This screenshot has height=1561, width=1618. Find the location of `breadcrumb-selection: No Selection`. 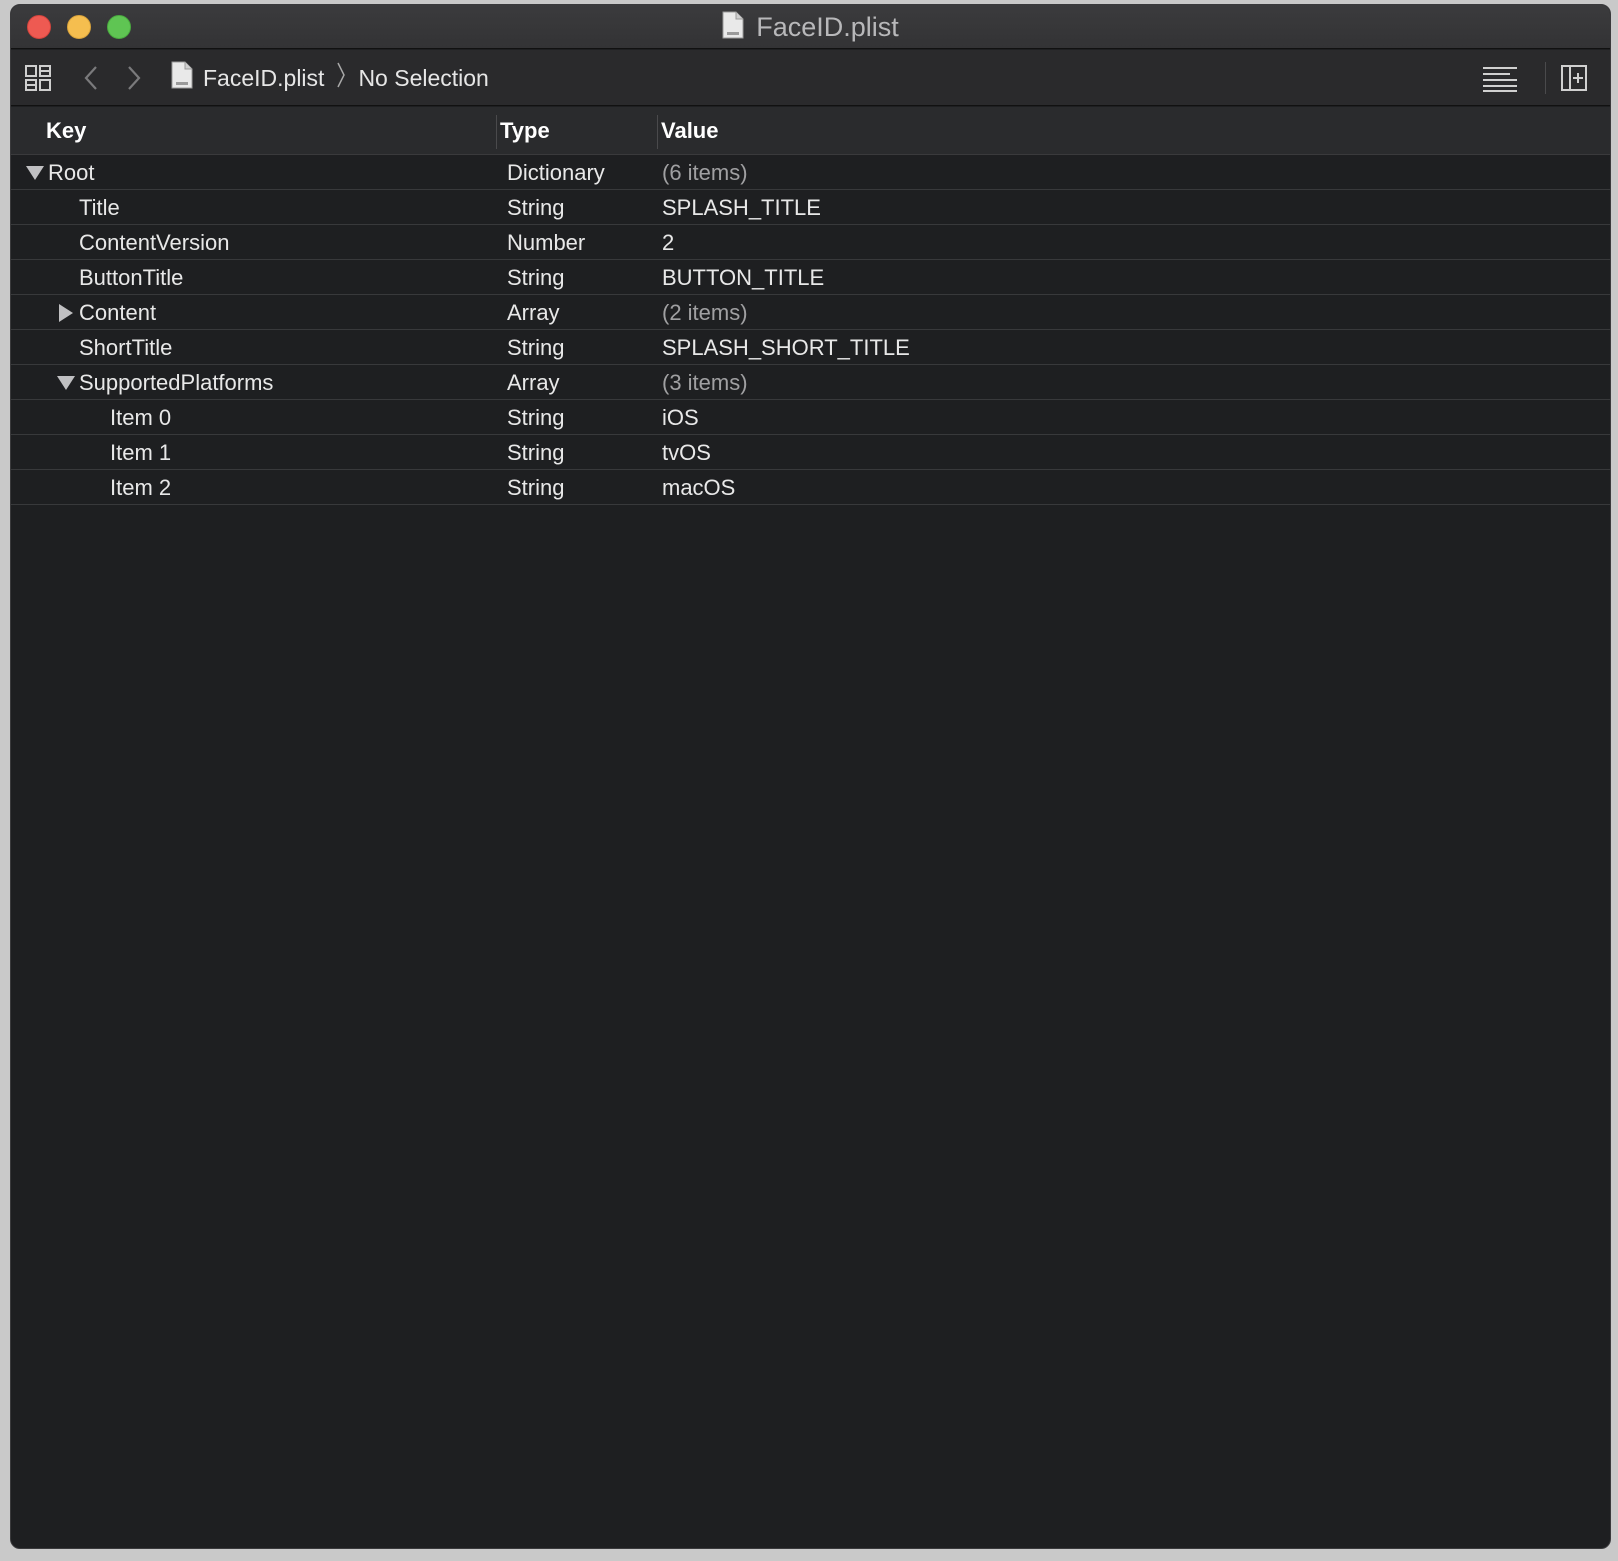

breadcrumb-selection: No Selection is located at coordinates (423, 78).